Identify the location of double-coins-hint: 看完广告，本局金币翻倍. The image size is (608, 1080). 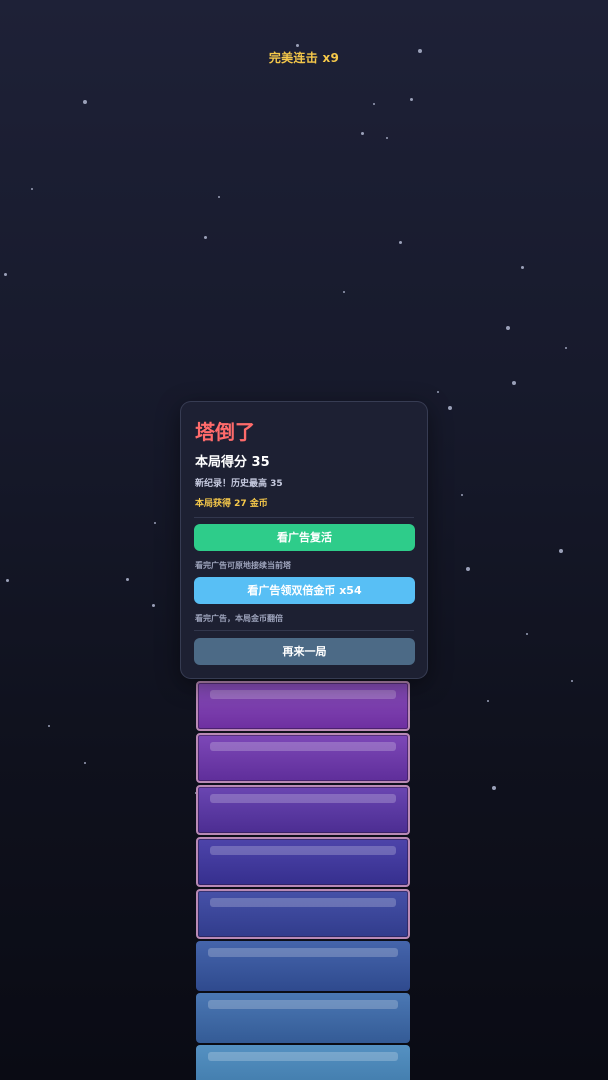
(239, 618).